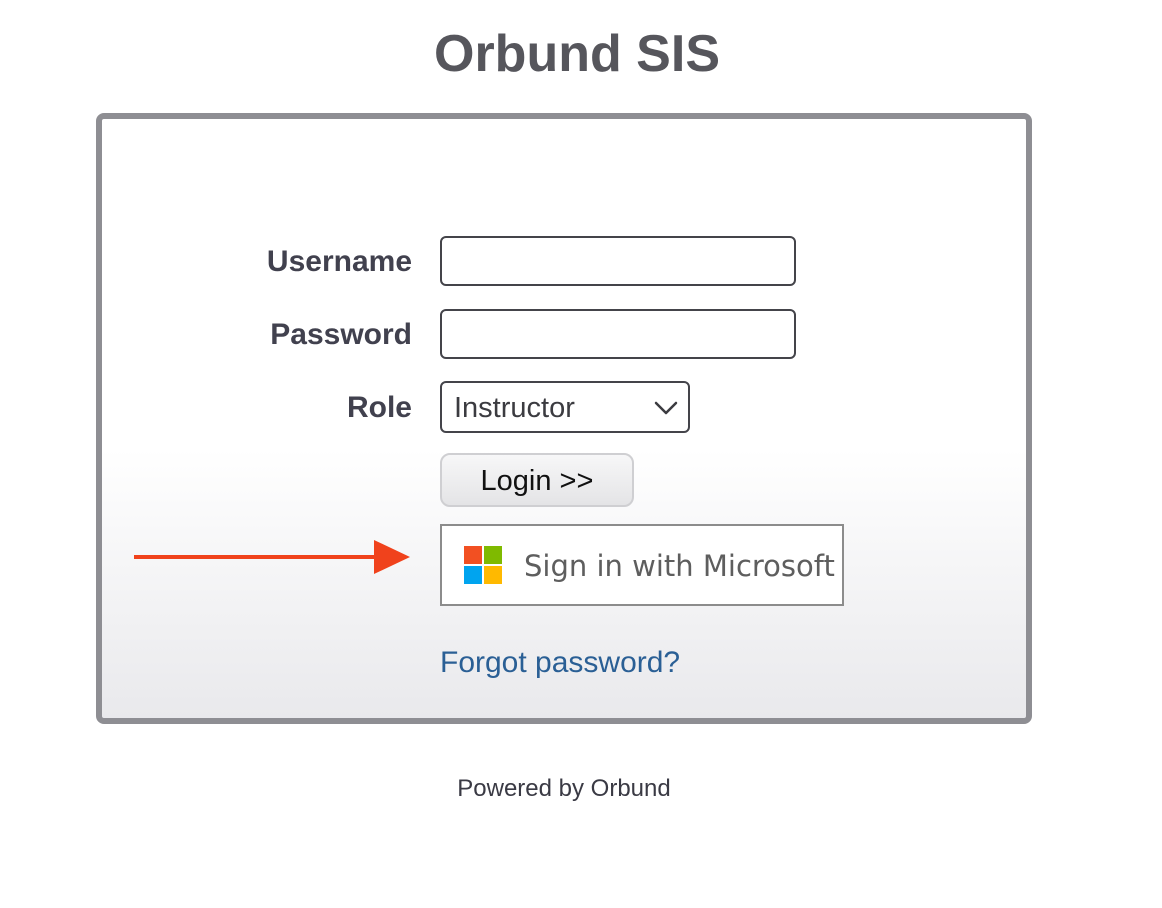 Image resolution: width=1162 pixels, height=908 pixels. What do you see at coordinates (577, 54) in the screenshot?
I see `page-title: Orbund SIS` at bounding box center [577, 54].